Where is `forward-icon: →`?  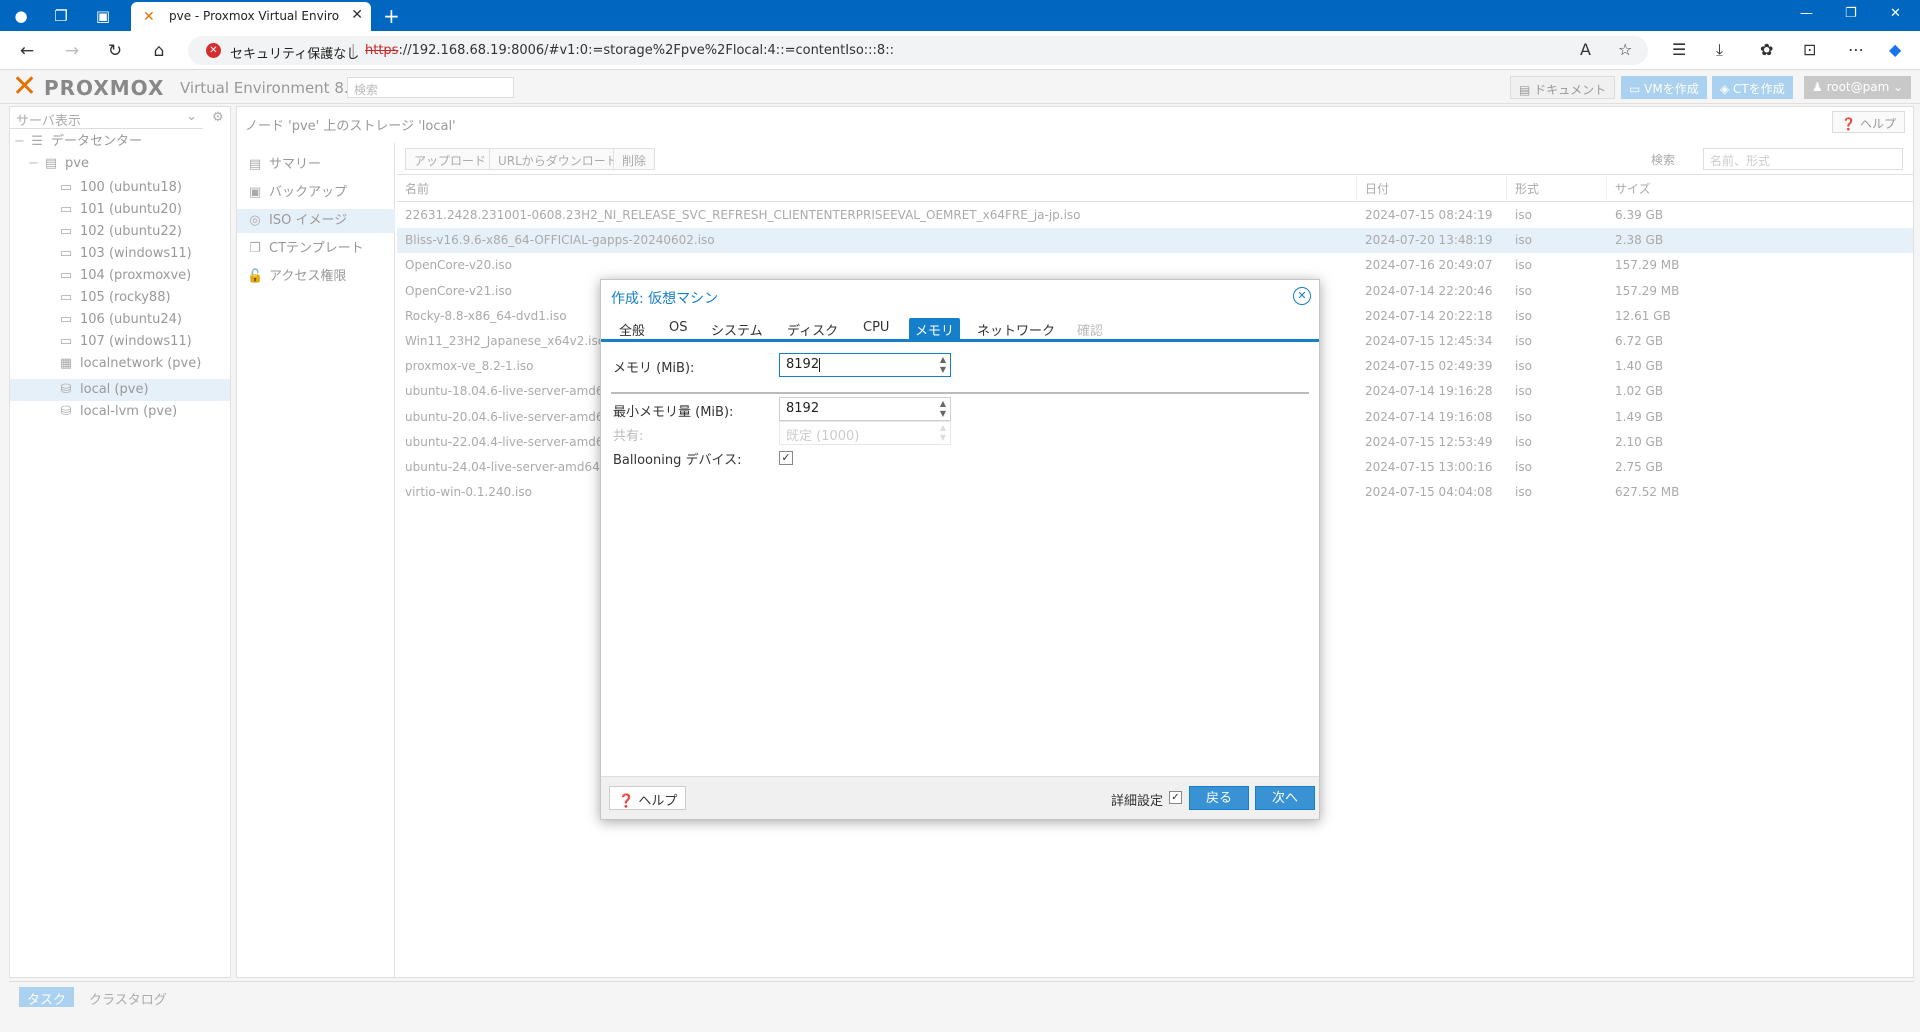 forward-icon: → is located at coordinates (72, 51).